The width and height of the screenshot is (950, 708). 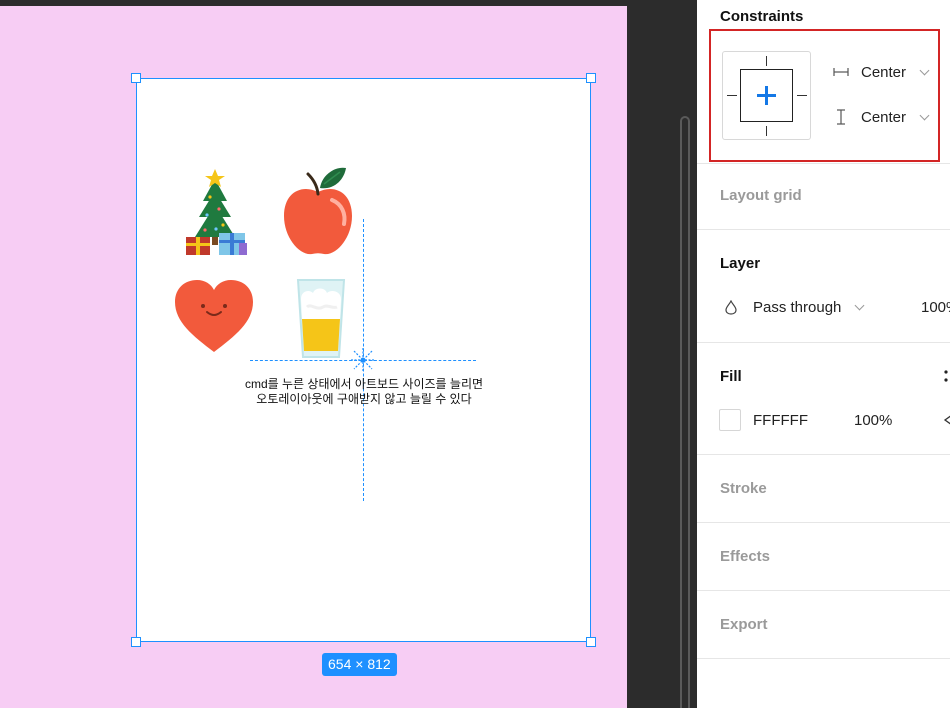 What do you see at coordinates (732, 96) in the screenshot?
I see `constraint-left-tick` at bounding box center [732, 96].